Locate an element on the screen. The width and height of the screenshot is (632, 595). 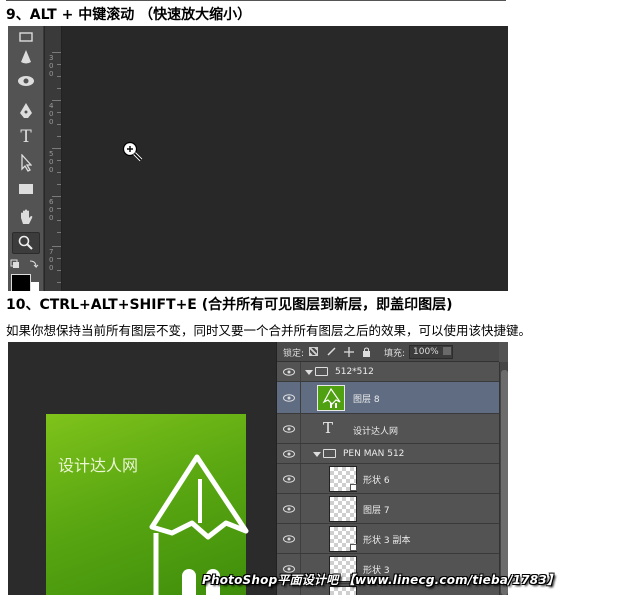
top-divider is located at coordinates (256, 0).